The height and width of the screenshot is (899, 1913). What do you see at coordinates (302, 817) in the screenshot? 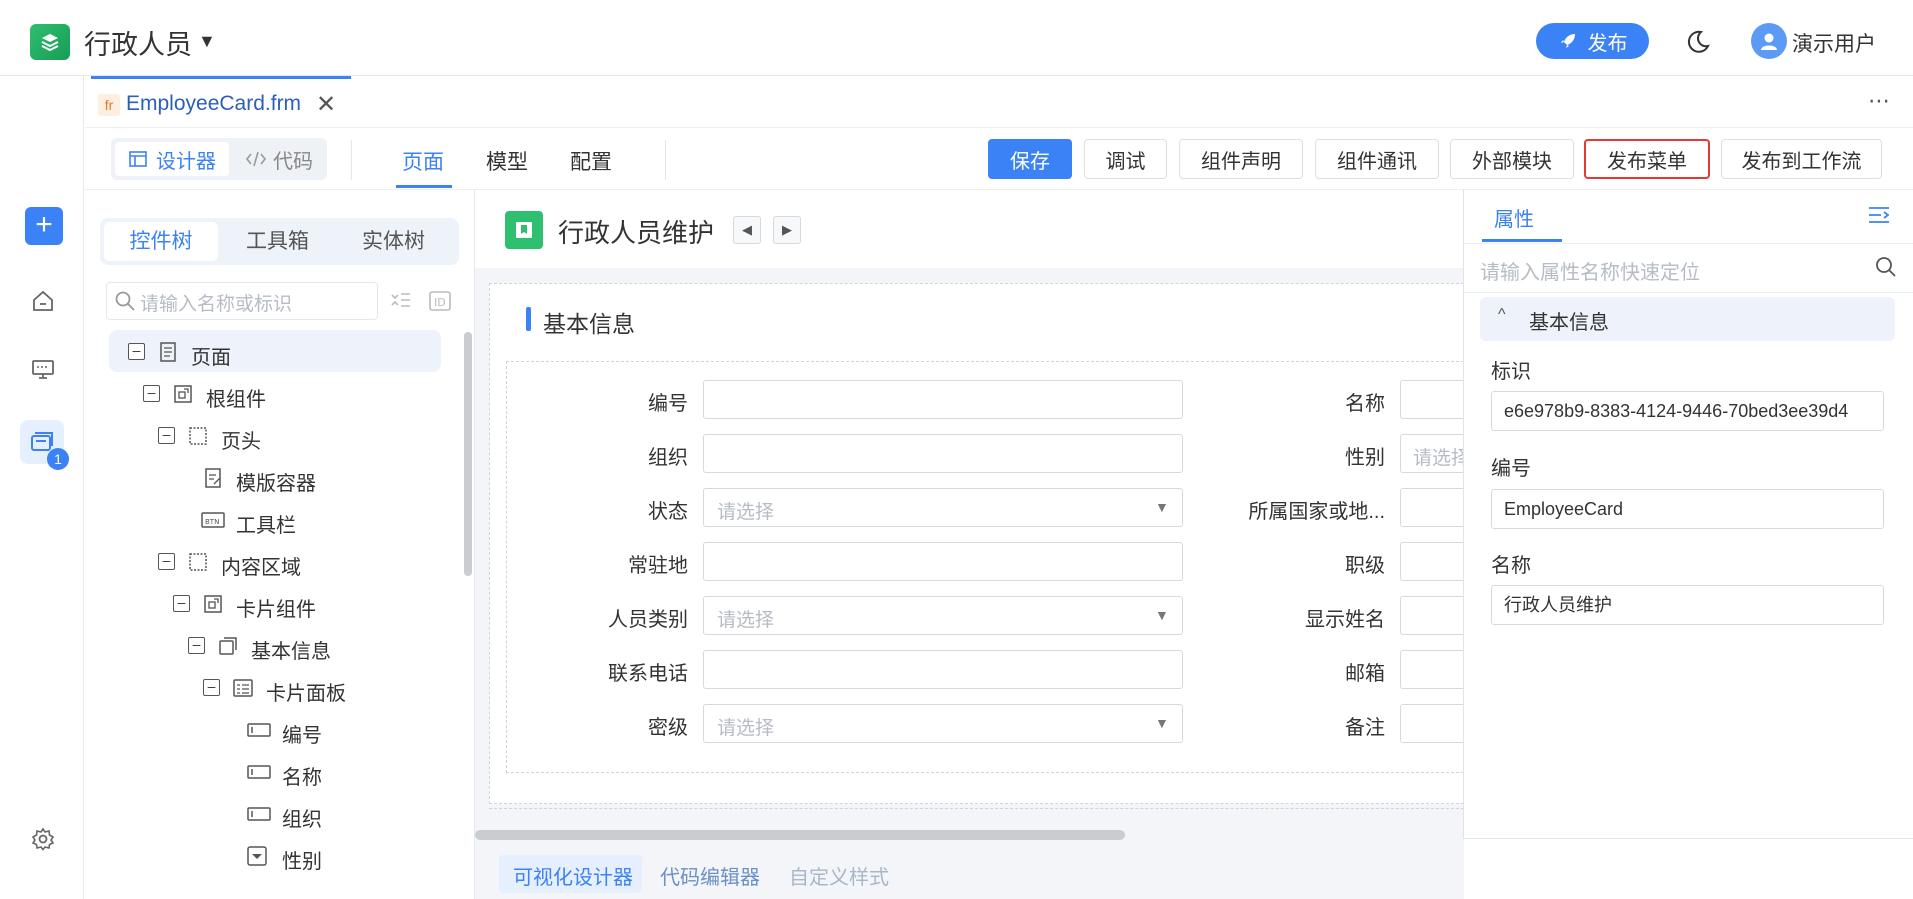
I see `tree-item-org: 组织` at bounding box center [302, 817].